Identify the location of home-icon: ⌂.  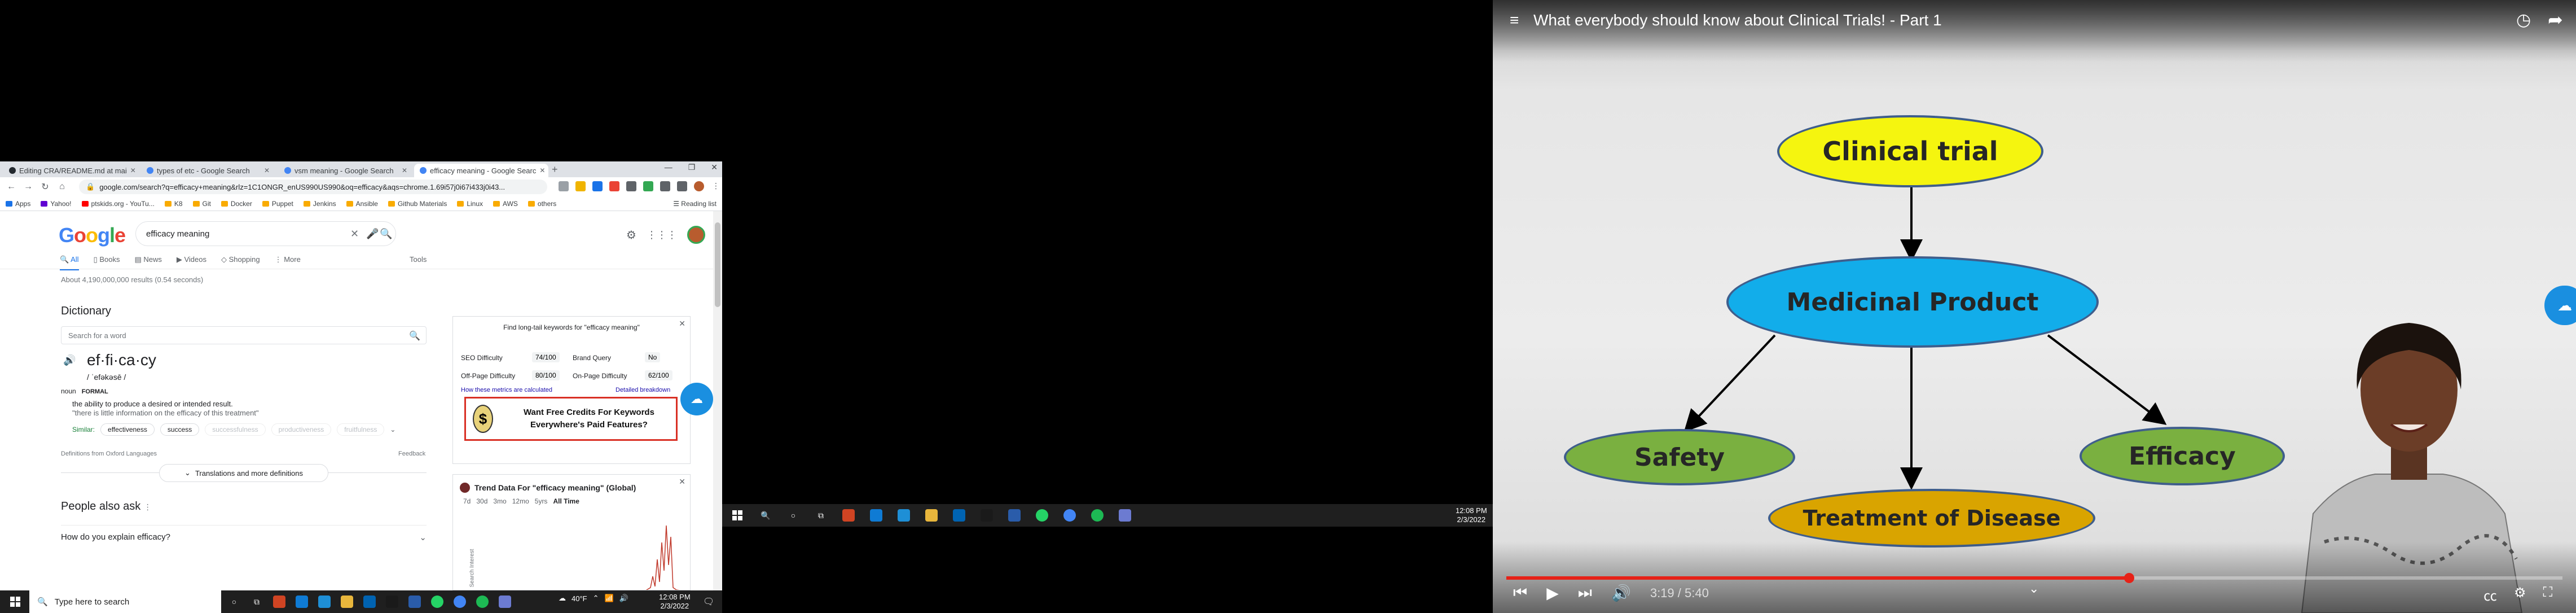
(62, 187).